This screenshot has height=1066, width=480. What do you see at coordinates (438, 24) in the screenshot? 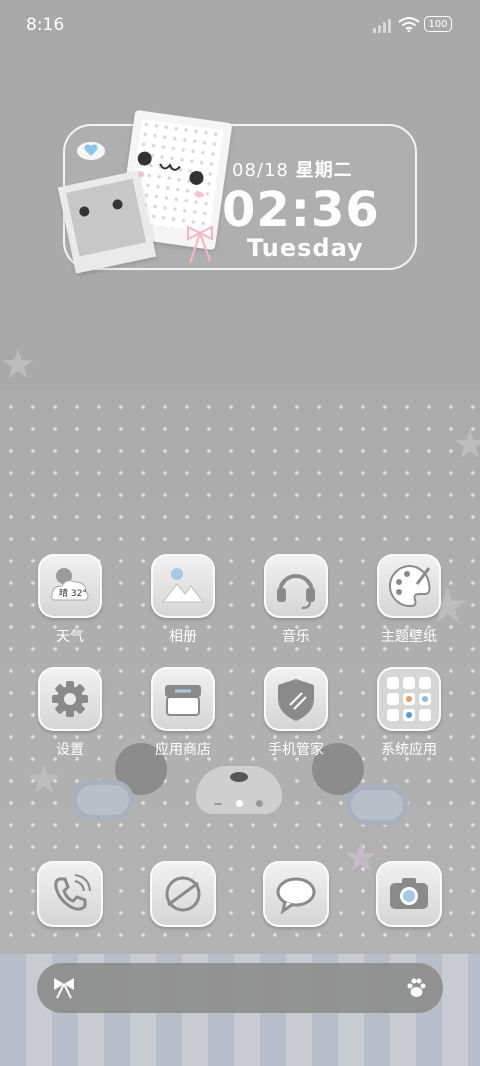
I see `battery-indicator: 100` at bounding box center [438, 24].